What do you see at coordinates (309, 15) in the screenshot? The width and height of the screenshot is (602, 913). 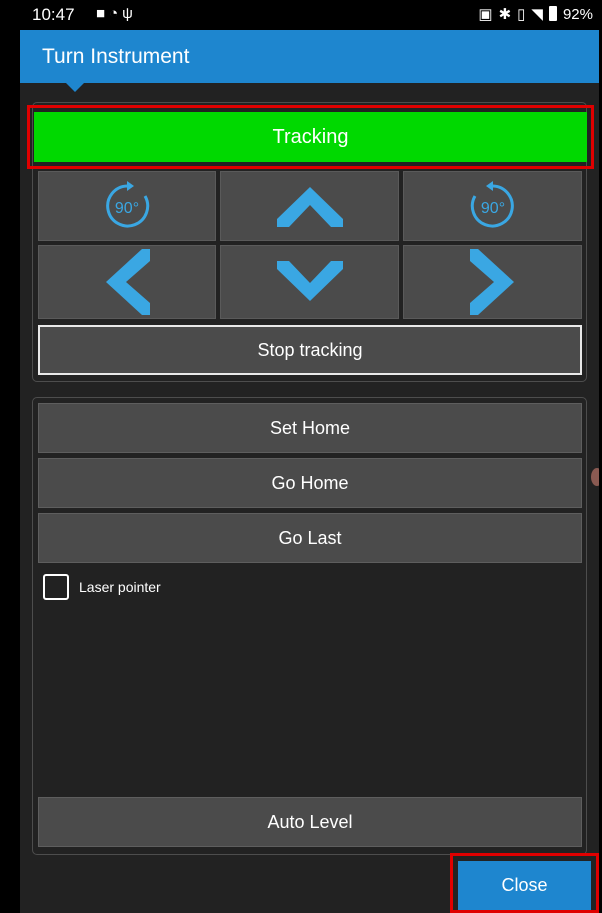 I see `status-bar: 10:47 ■◔ψ ▣ ✱ ▯ ◥ 92%` at bounding box center [309, 15].